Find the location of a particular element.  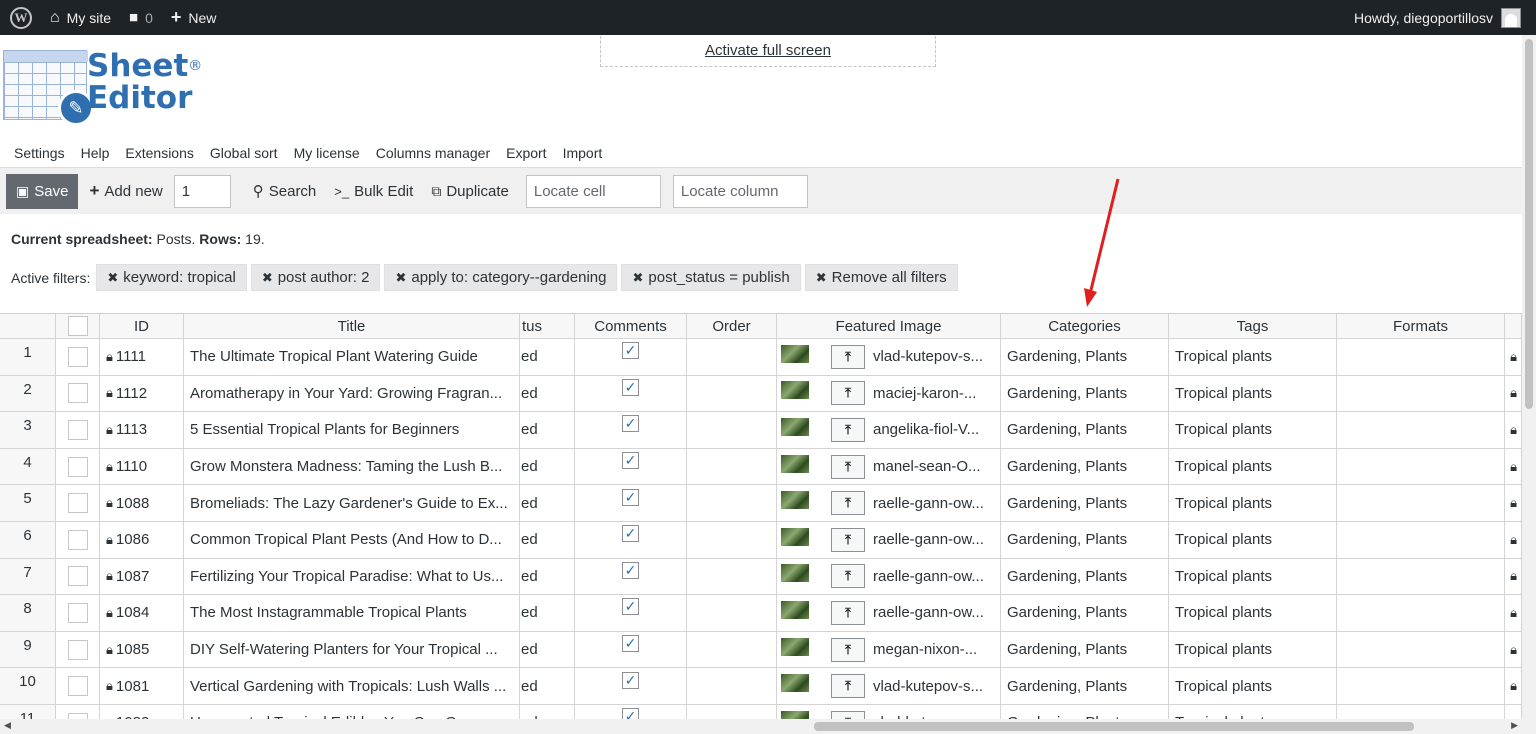

row-number: 3 is located at coordinates (28, 430).